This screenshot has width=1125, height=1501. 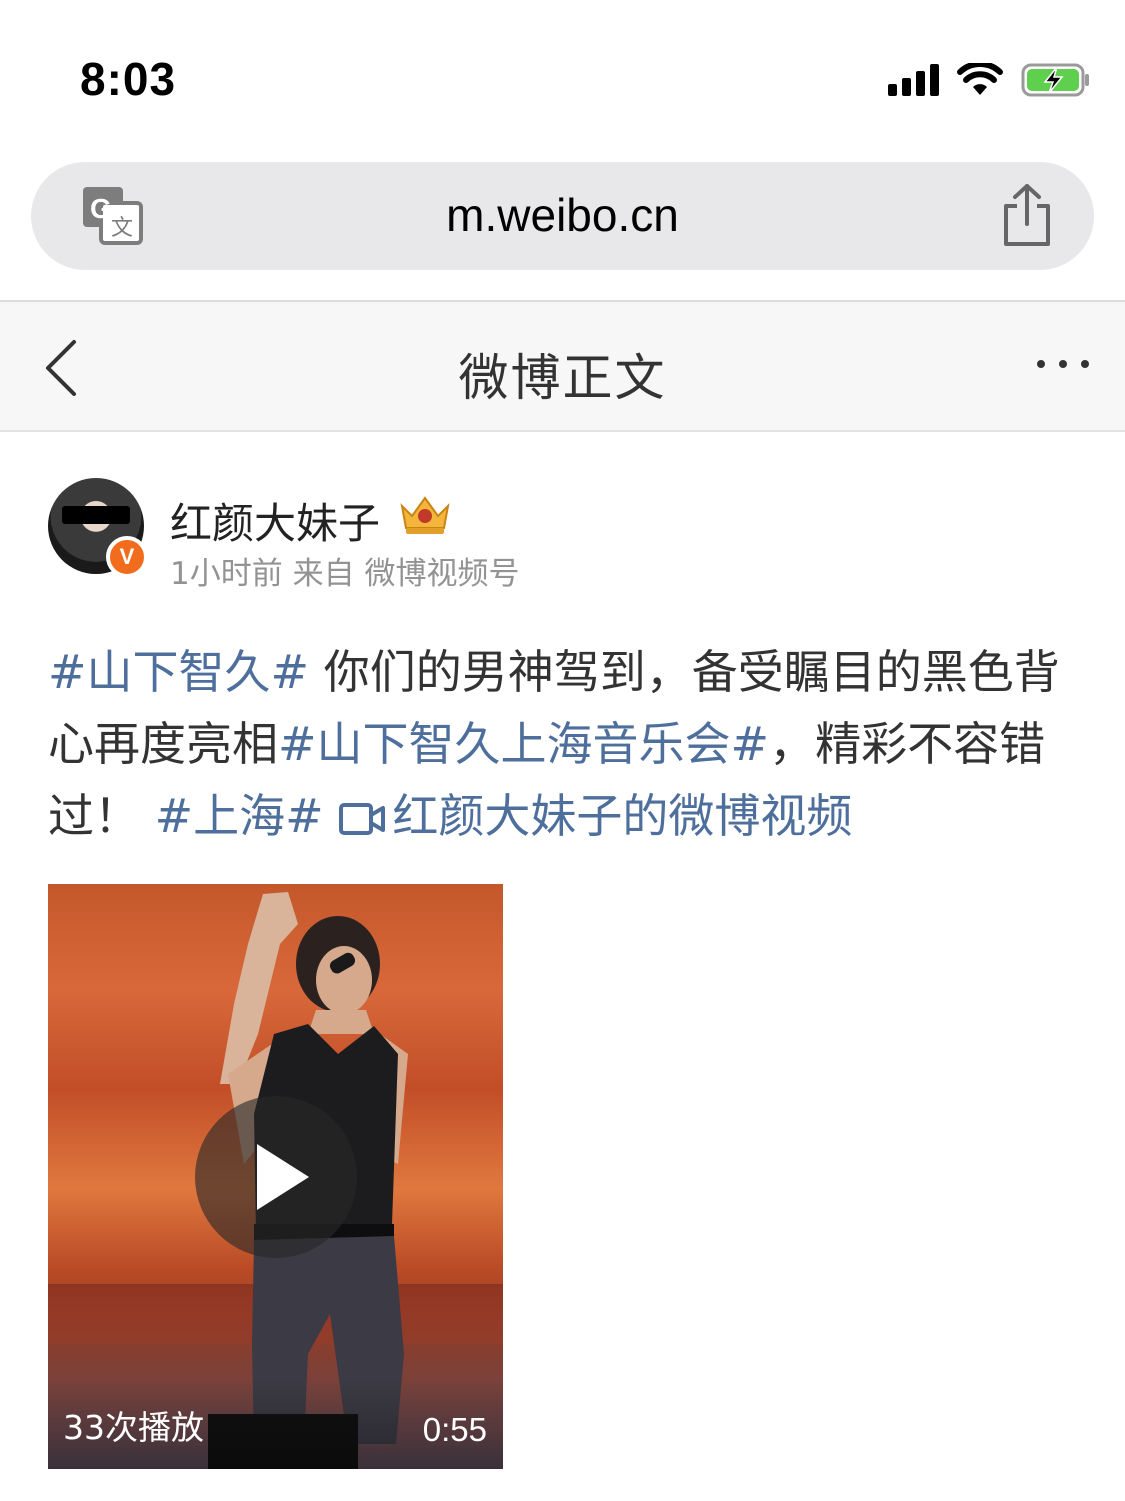 I want to click on status-bar: 8:03, so click(x=562, y=75).